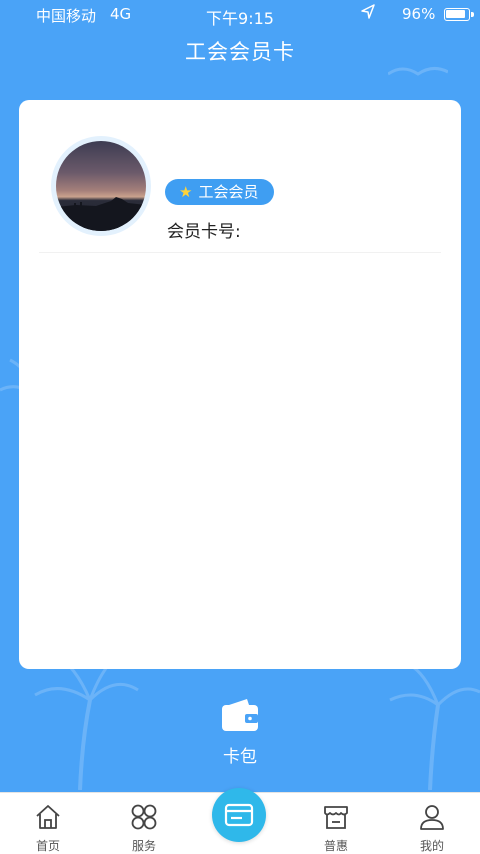 Image resolution: width=480 pixels, height=854 pixels. I want to click on card-number-row: 会员卡号:, so click(204, 229).